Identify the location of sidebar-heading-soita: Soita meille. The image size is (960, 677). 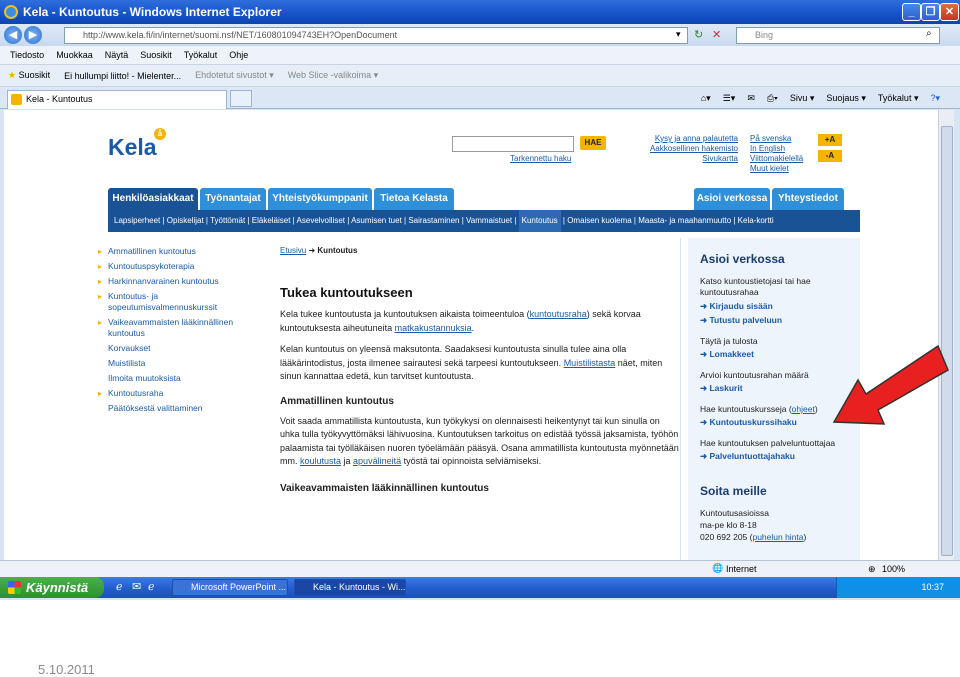
(733, 491).